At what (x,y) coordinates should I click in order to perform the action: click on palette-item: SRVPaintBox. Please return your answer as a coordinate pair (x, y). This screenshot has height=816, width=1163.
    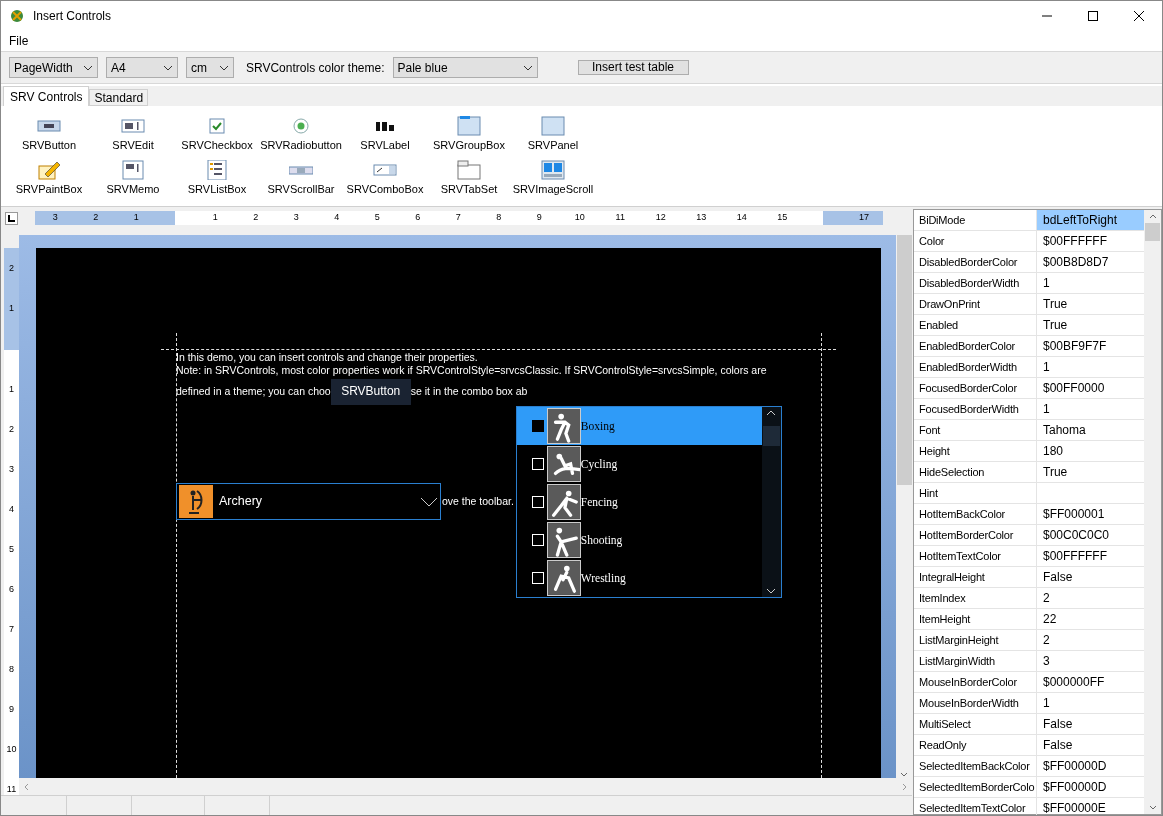
    Looking at the image, I should click on (49, 182).